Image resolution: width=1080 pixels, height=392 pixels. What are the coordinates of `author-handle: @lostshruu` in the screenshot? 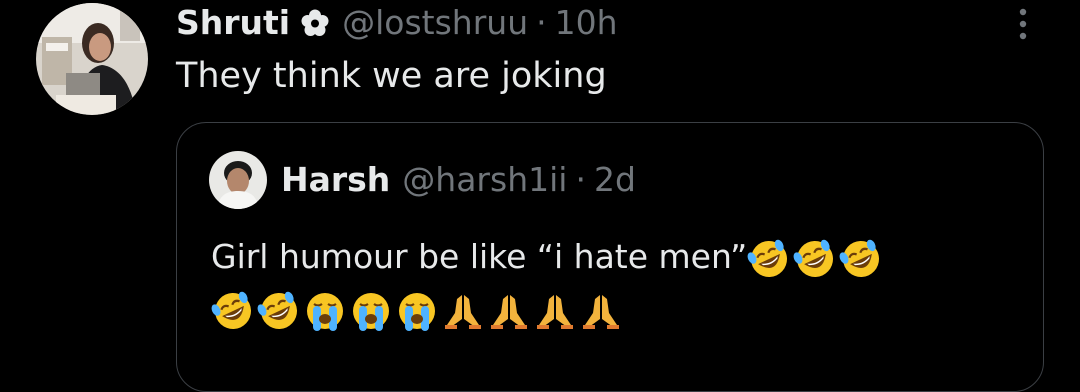 It's located at (435, 22).